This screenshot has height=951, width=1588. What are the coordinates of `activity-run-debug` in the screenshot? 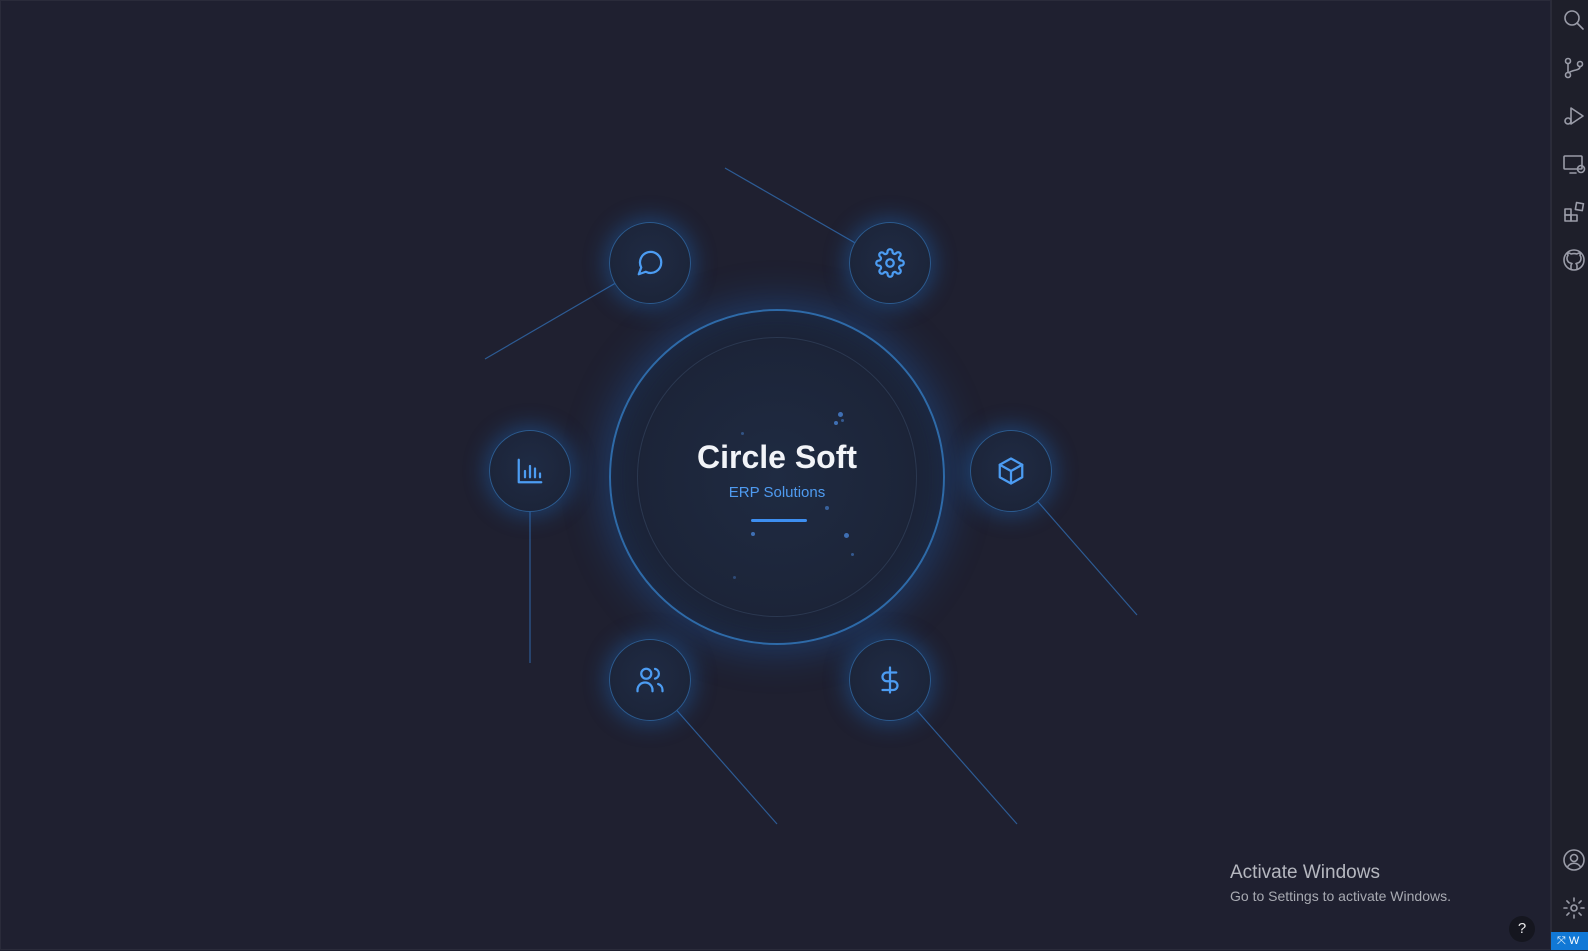 It's located at (1575, 117).